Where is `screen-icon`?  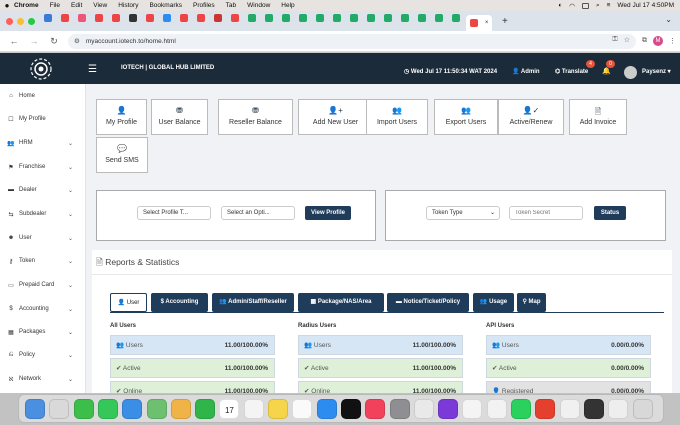 screen-icon is located at coordinates (593, 409).